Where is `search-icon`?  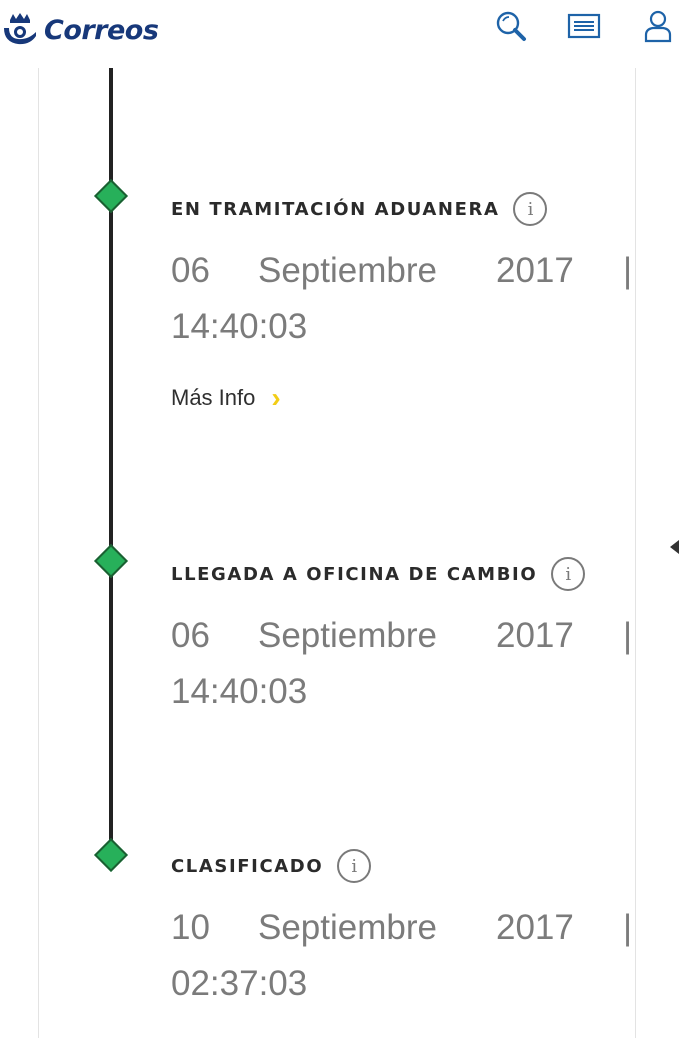 search-icon is located at coordinates (511, 26).